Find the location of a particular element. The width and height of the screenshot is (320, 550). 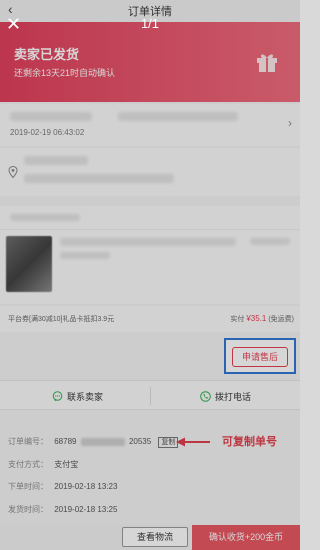

after-sale-highlight: 申请售后 is located at coordinates (260, 356).